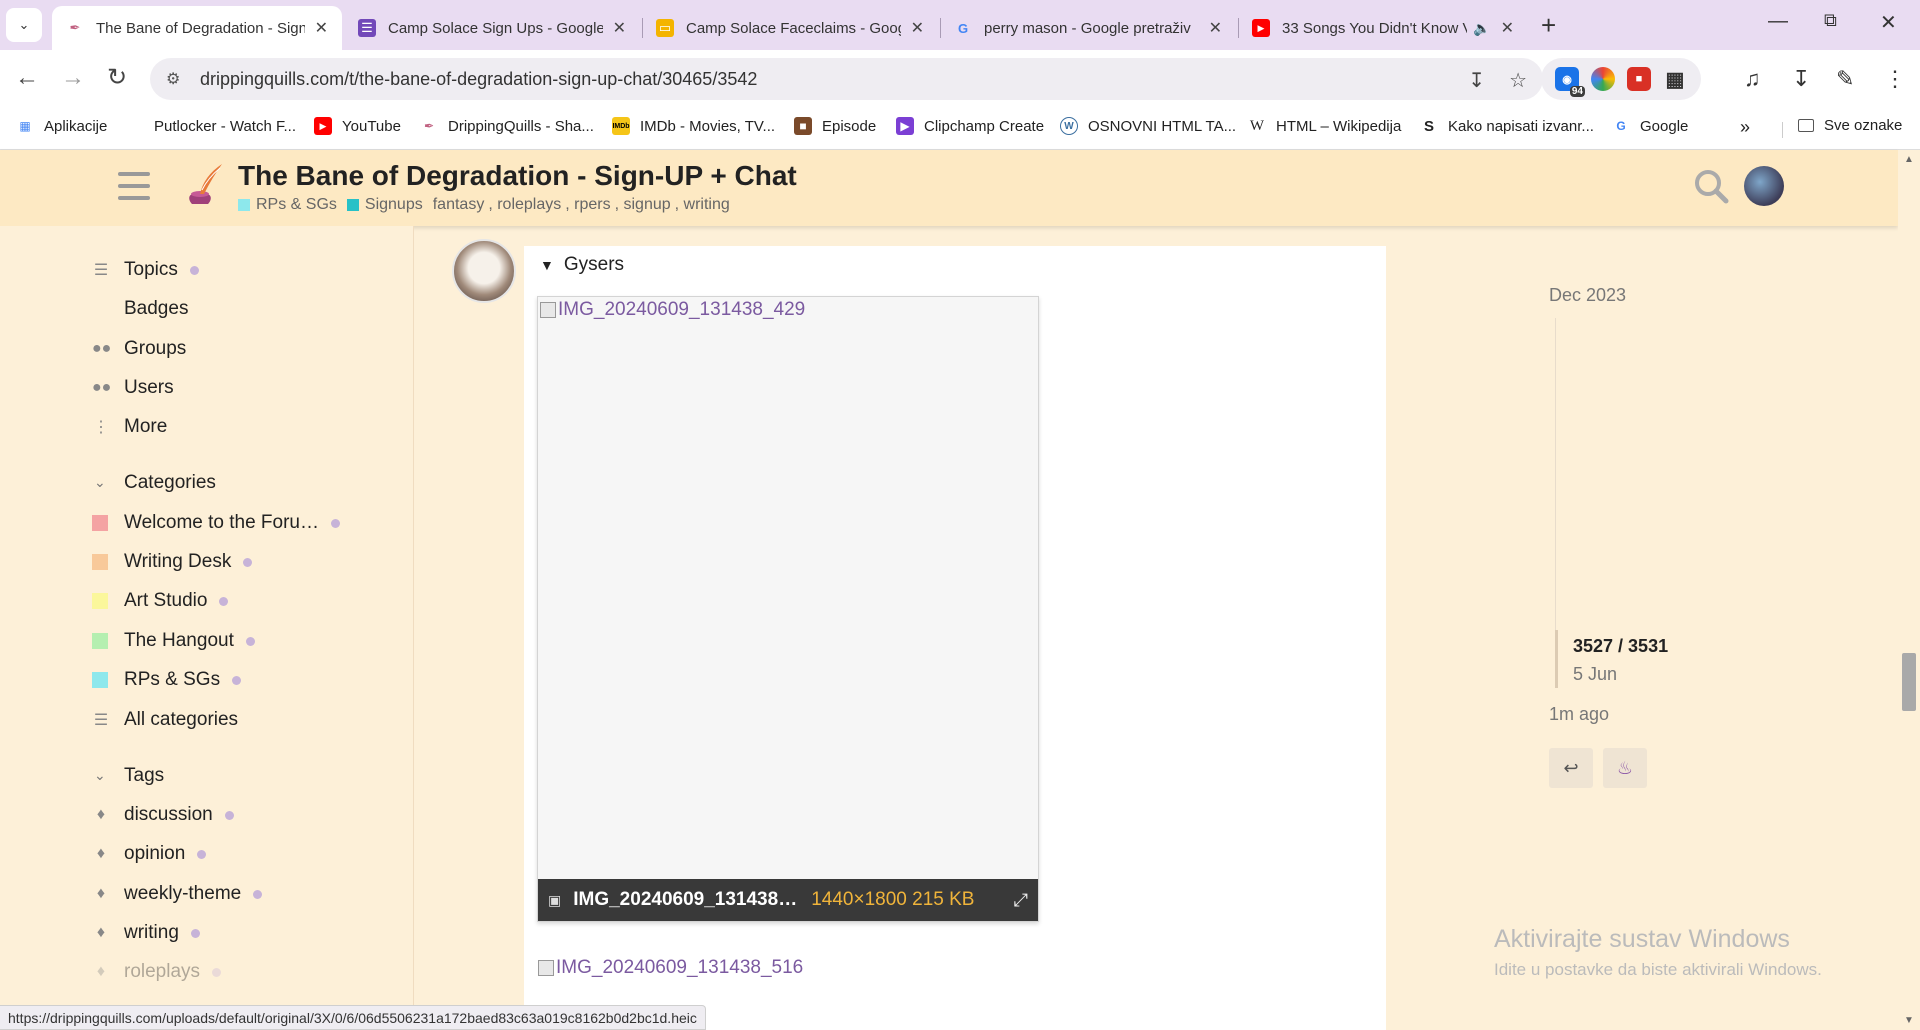 This screenshot has height=1030, width=1920. Describe the element at coordinates (1481, 28) in the screenshot. I see `speaker-icon: 🔈` at that location.